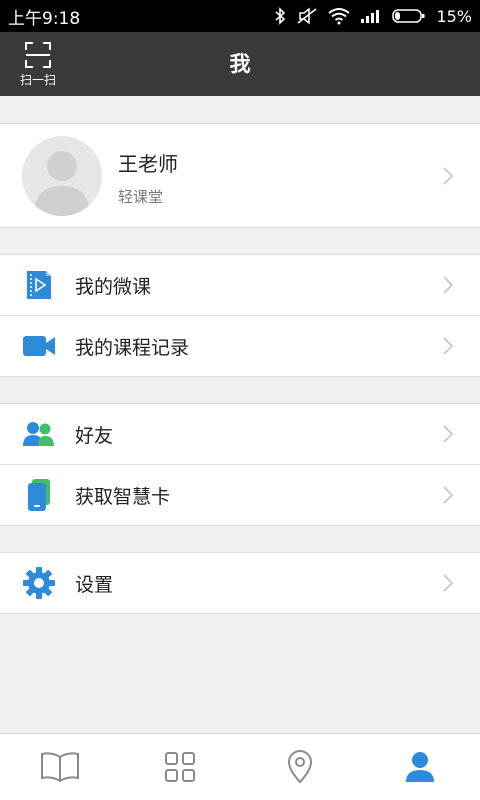  What do you see at coordinates (240, 346) in the screenshot?
I see `menu-item-course-records: 我的课程记录` at bounding box center [240, 346].